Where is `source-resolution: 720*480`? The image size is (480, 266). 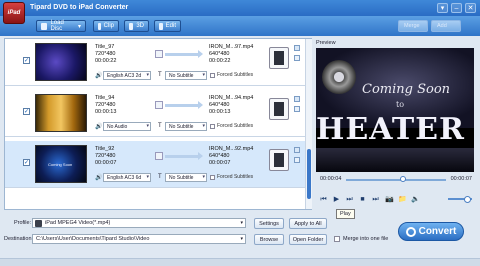
source-resolution: 720*480 is located at coordinates (105, 105).